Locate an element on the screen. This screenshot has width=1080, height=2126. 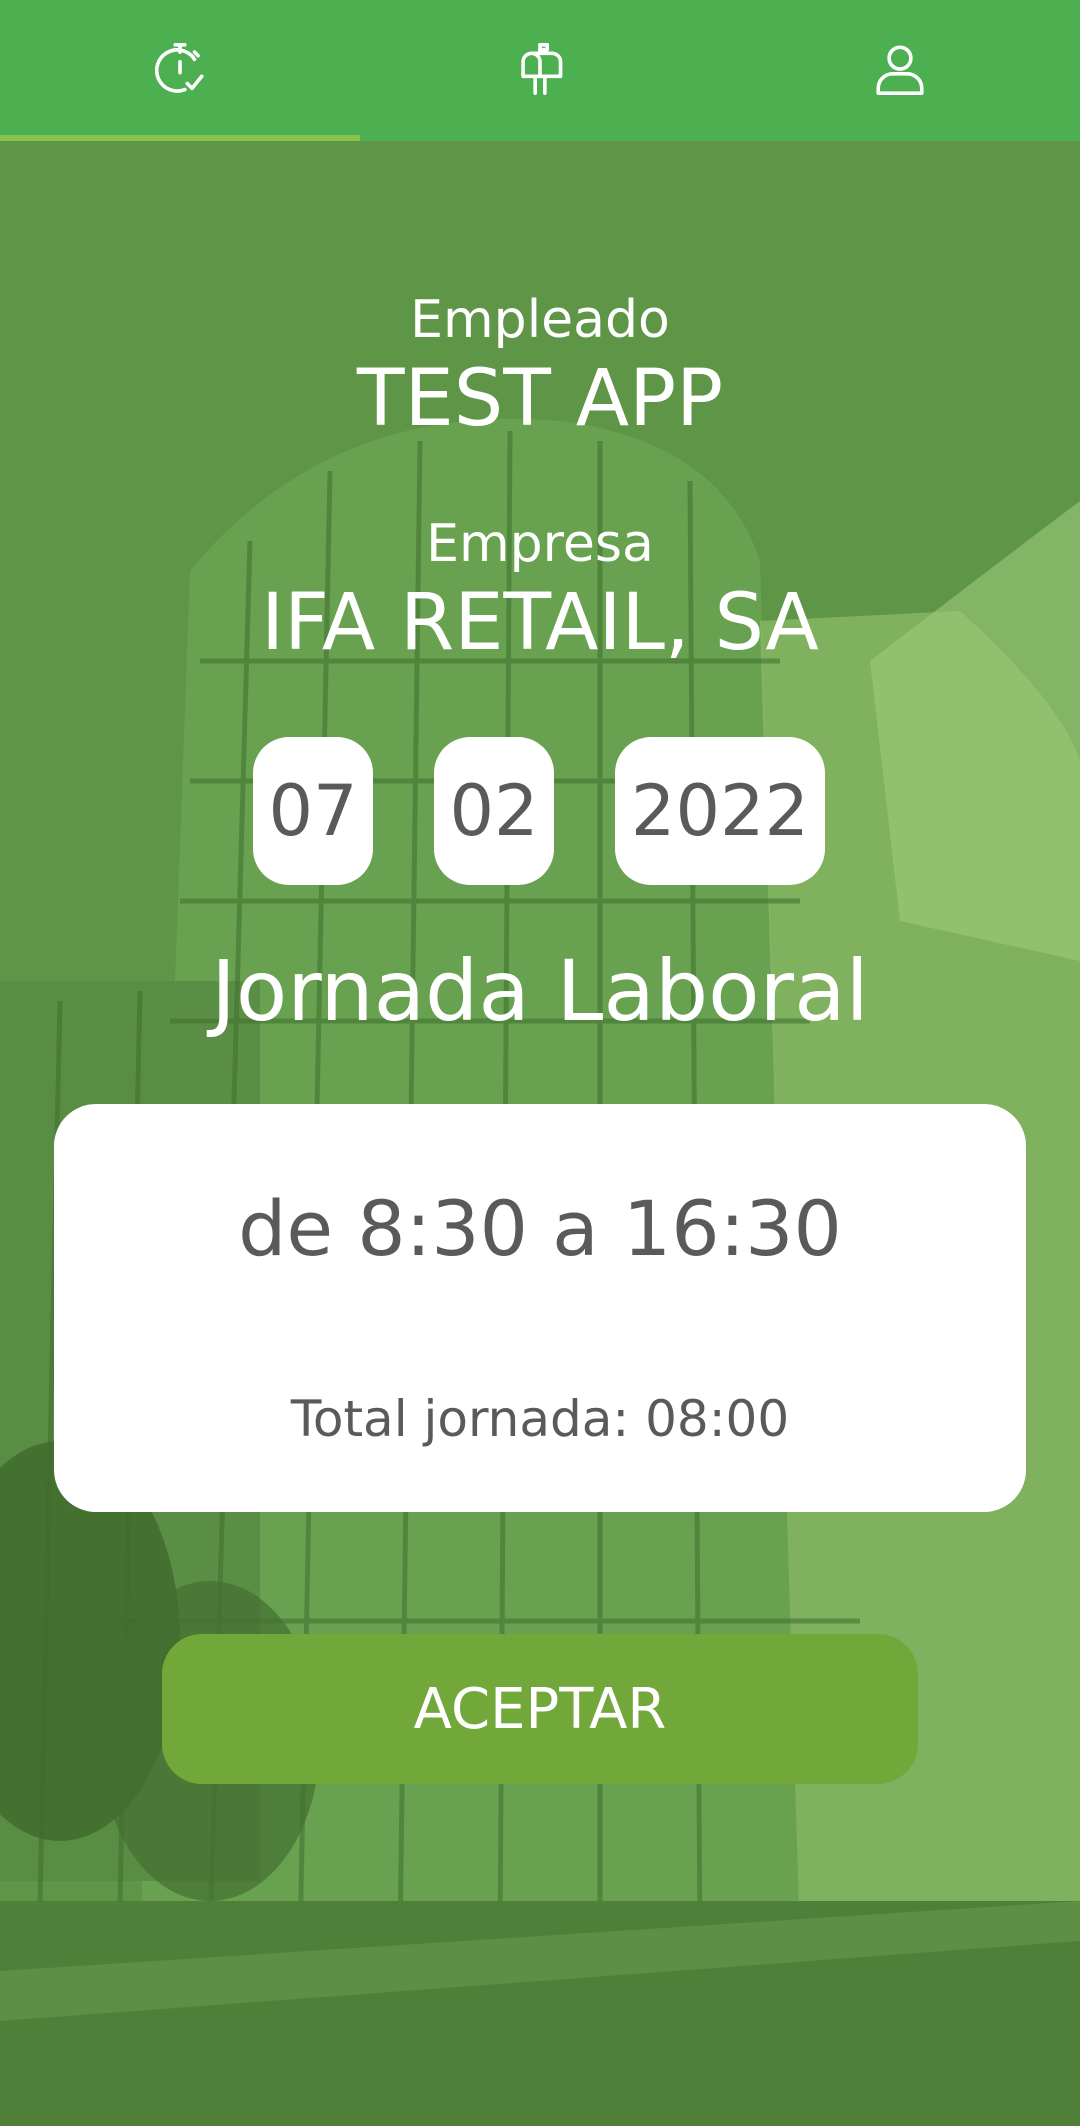
date-day: 07 is located at coordinates (313, 811).